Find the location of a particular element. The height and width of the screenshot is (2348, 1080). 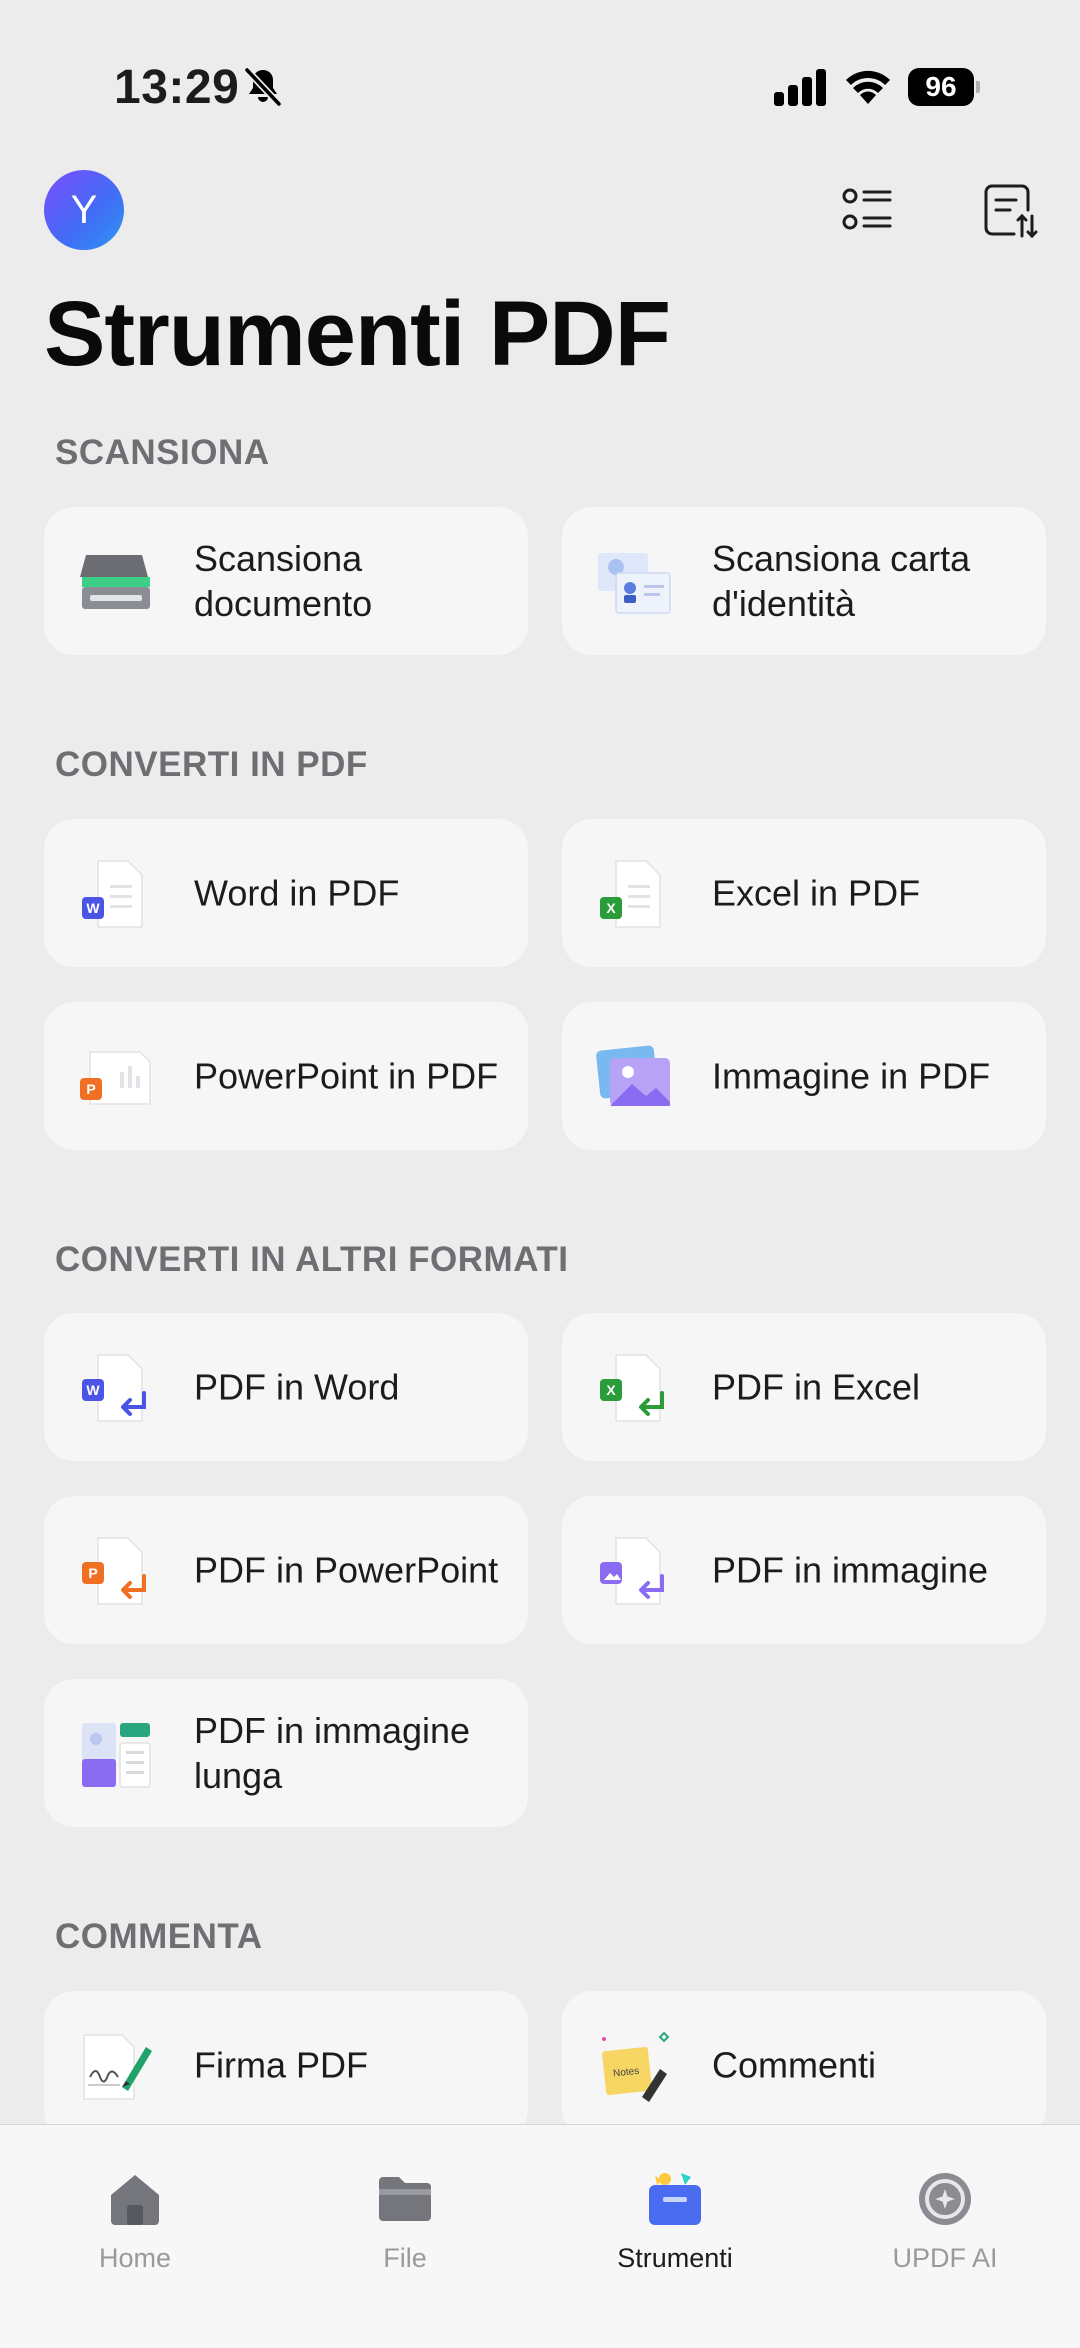

scanner-icon is located at coordinates (115, 582).